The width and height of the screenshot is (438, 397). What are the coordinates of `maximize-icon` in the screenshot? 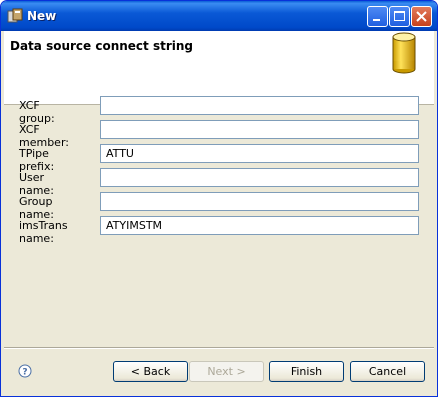 It's located at (399, 16).